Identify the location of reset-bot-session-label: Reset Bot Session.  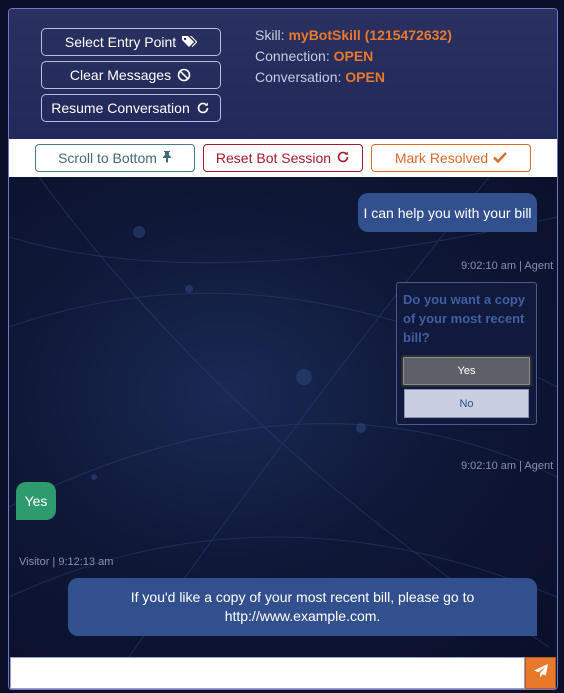
(273, 158).